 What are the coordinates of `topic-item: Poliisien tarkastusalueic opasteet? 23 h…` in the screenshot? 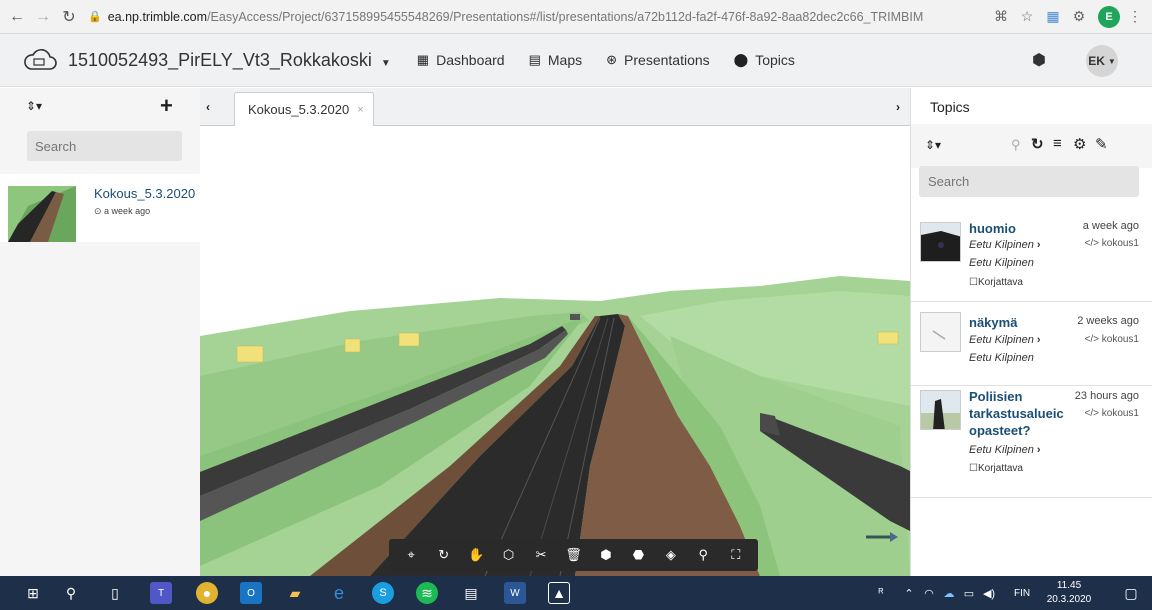 It's located at (1031, 442).